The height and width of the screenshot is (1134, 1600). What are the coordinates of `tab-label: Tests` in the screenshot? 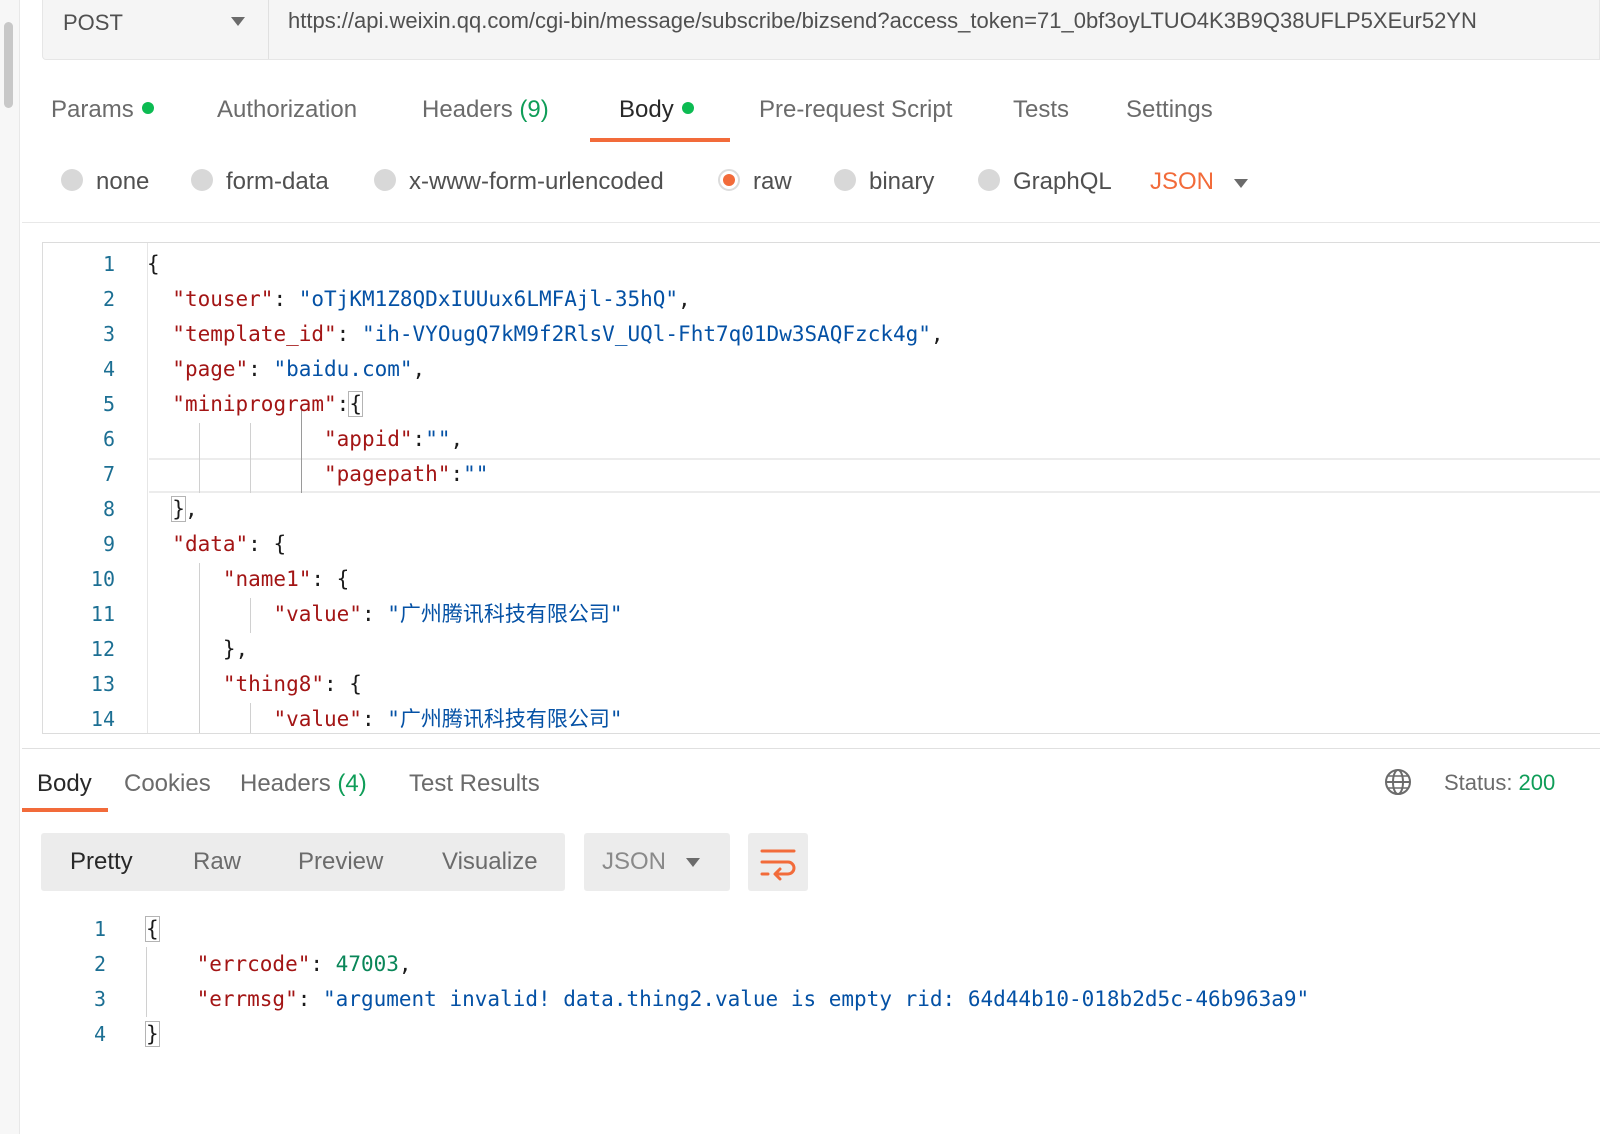 It's located at (1041, 109).